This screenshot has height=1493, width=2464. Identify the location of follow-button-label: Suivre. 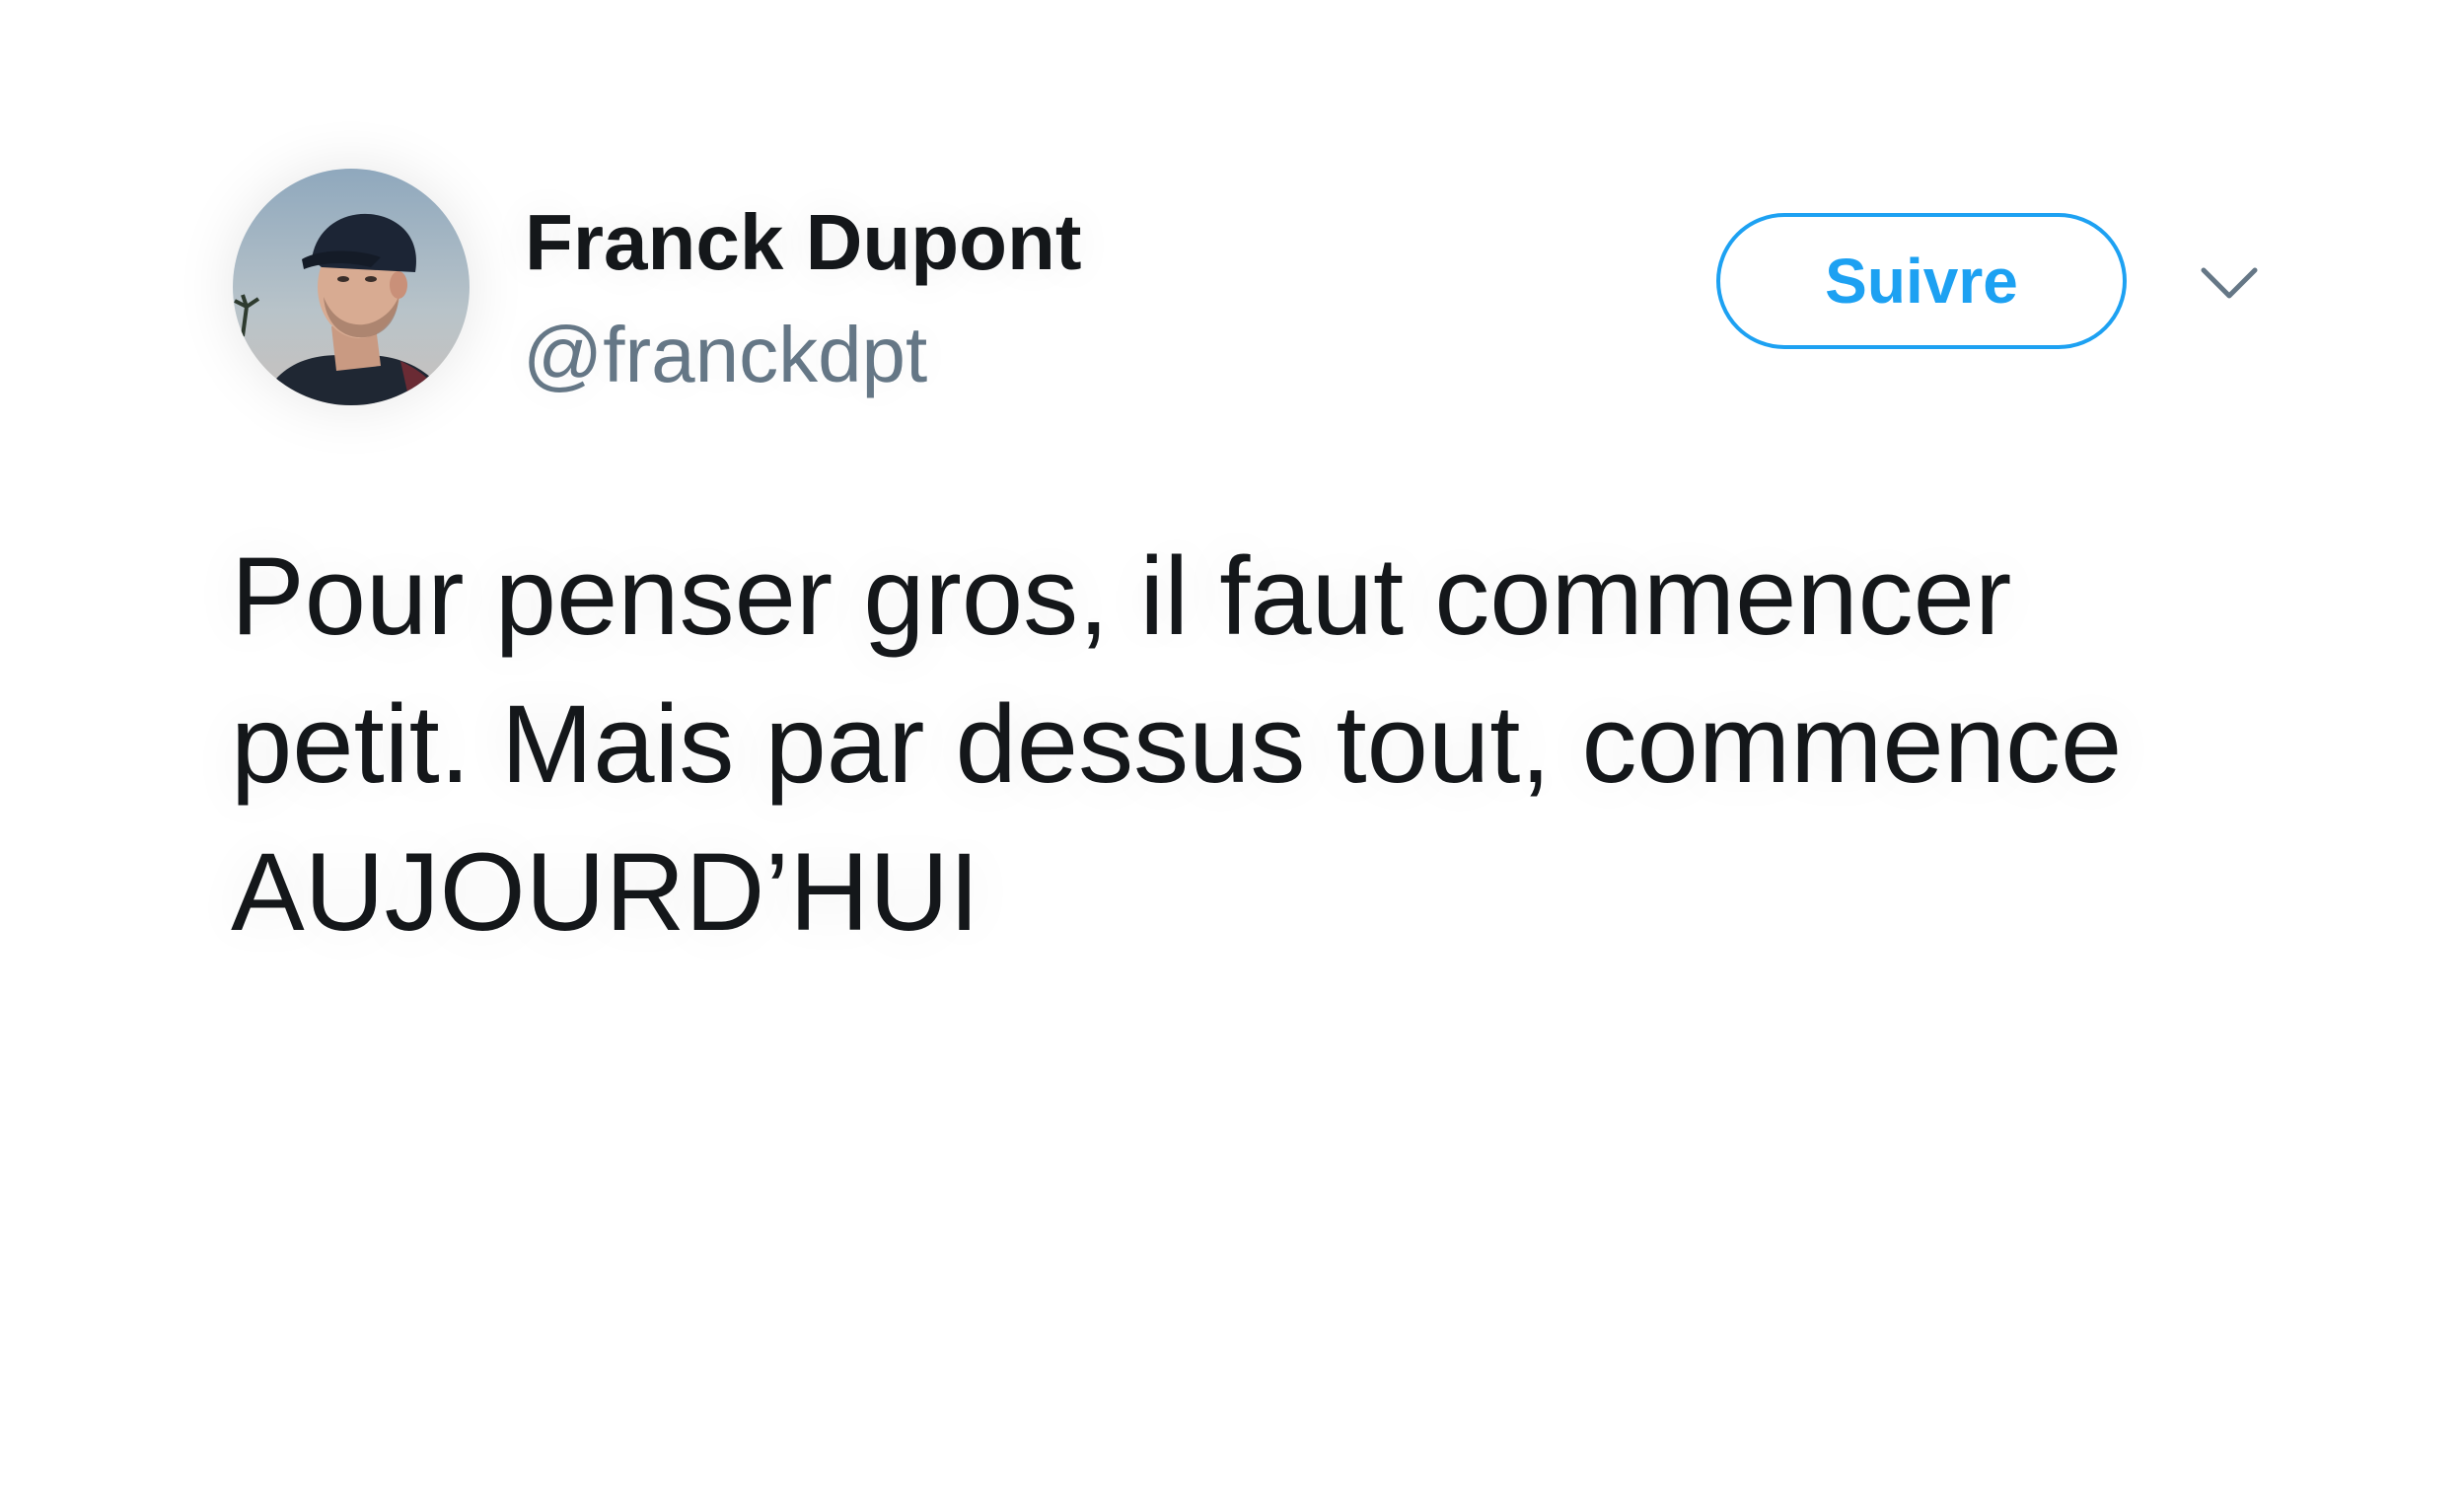
(1921, 281).